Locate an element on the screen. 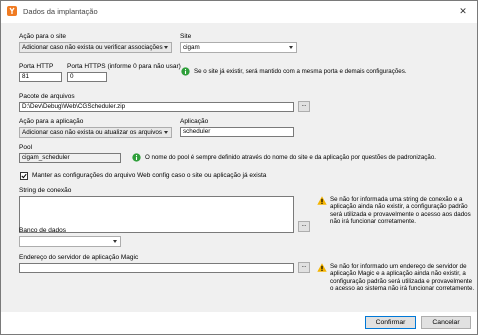 The image size is (478, 335). checkmark-icon is located at coordinates (24, 176).